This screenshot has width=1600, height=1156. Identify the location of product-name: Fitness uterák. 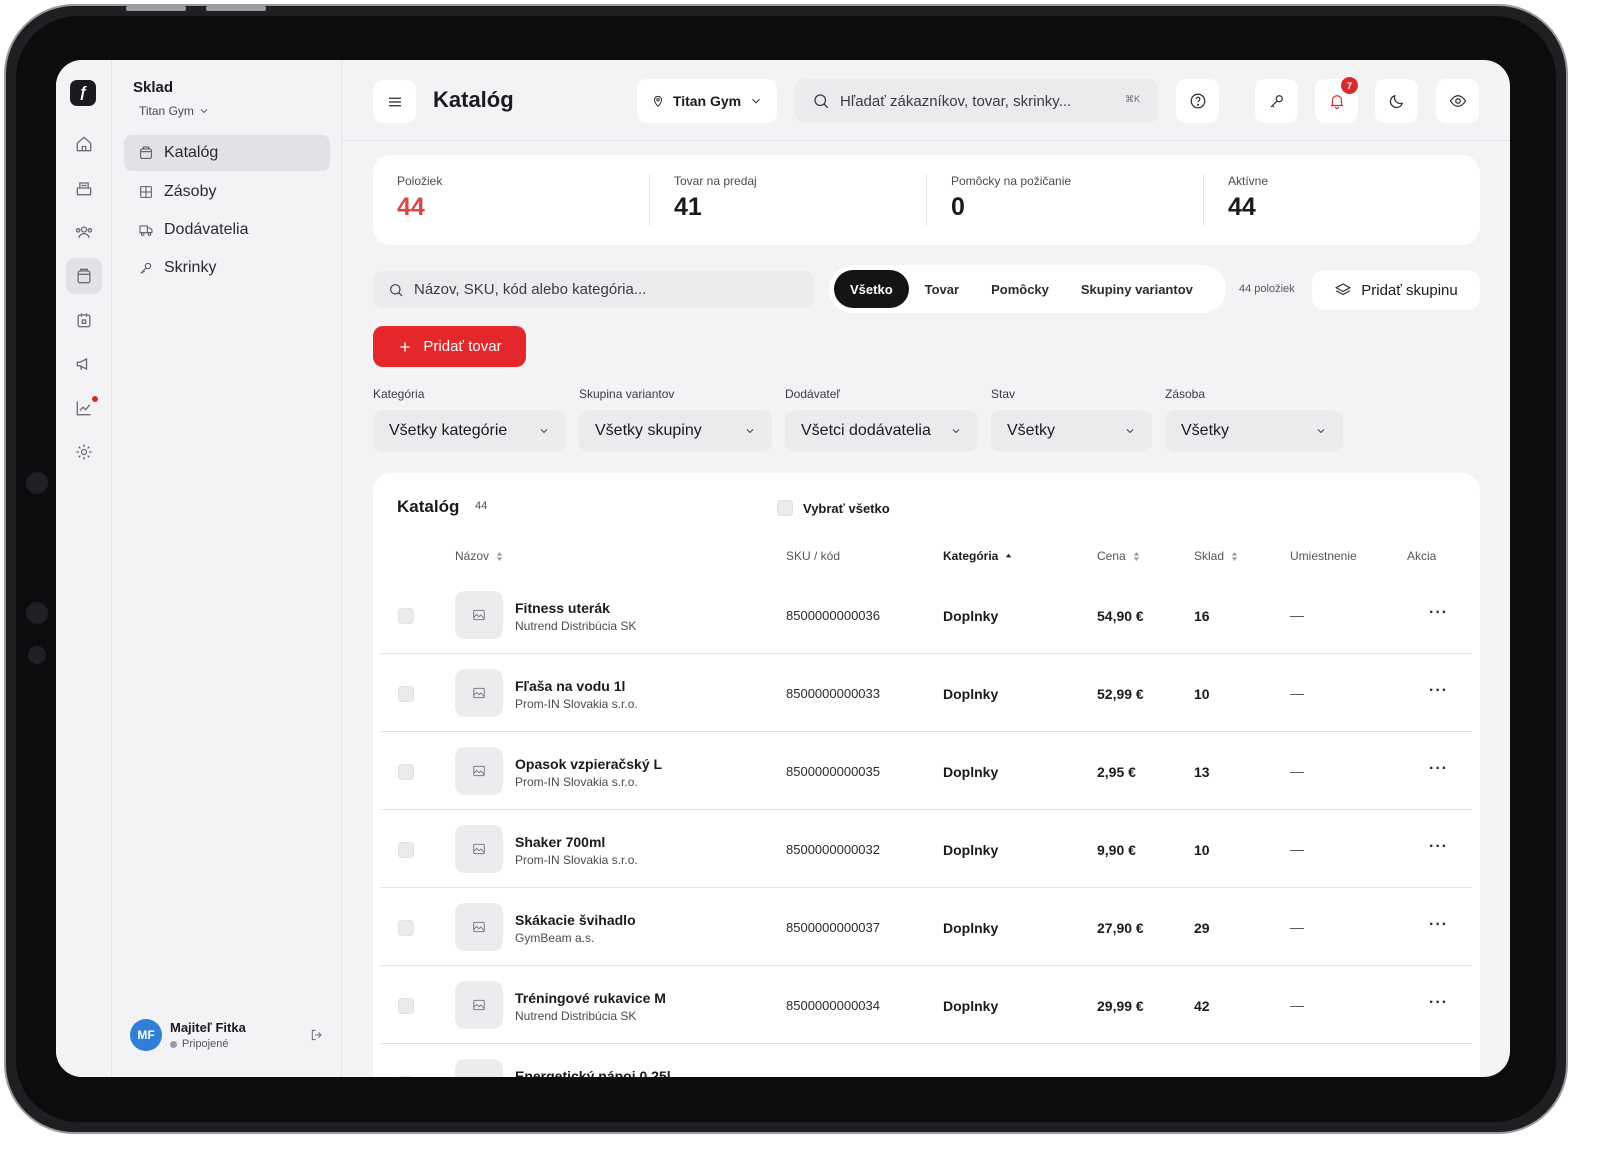
(562, 608).